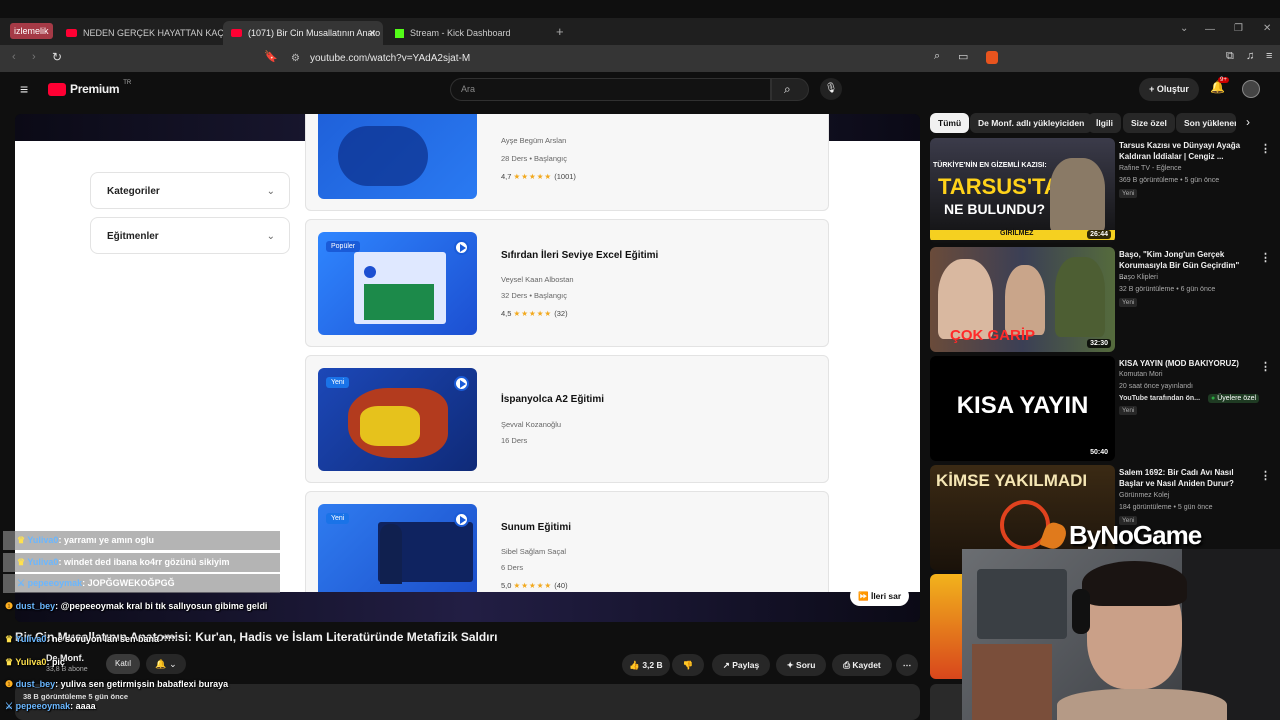 This screenshot has height=720, width=1280. I want to click on tab-label: Stream - Kick Dashboard, so click(460, 33).